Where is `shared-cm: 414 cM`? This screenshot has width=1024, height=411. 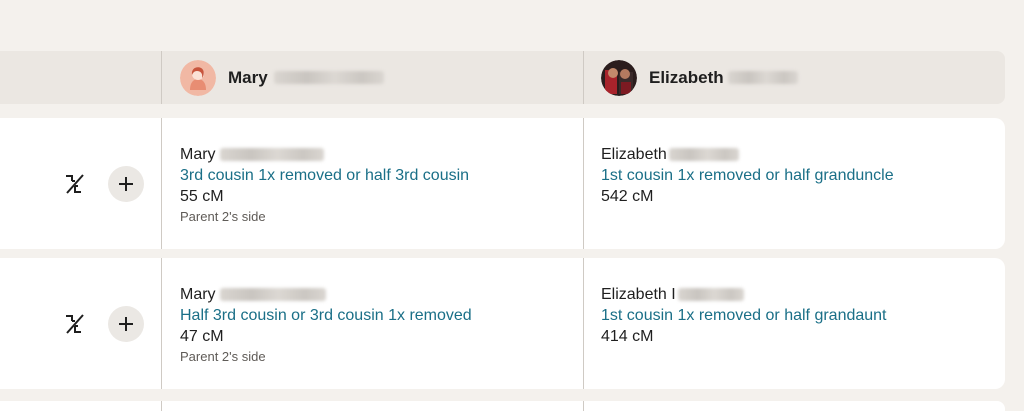 shared-cm: 414 cM is located at coordinates (627, 336).